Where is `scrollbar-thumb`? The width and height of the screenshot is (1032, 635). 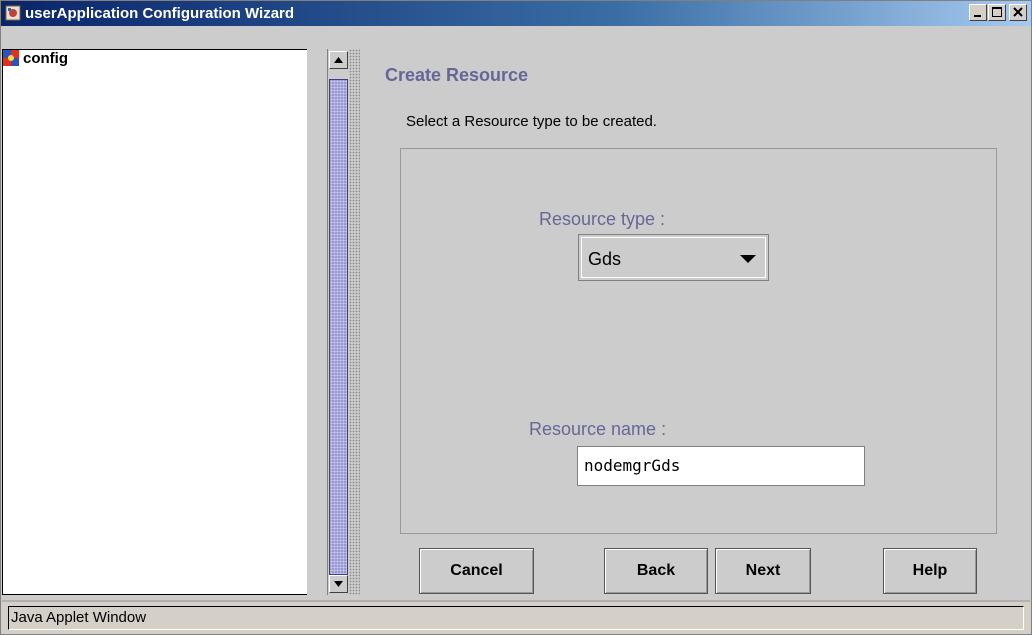 scrollbar-thumb is located at coordinates (338, 327).